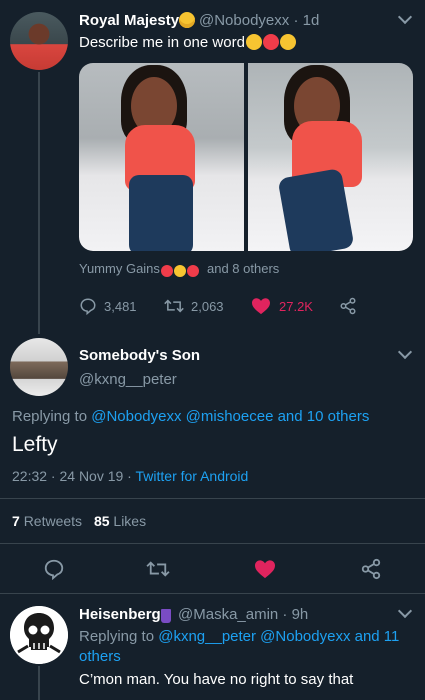 The height and width of the screenshot is (700, 425). Describe the element at coordinates (216, 679) in the screenshot. I see `tweet-text: C’mon man. You have no right to say that` at that location.